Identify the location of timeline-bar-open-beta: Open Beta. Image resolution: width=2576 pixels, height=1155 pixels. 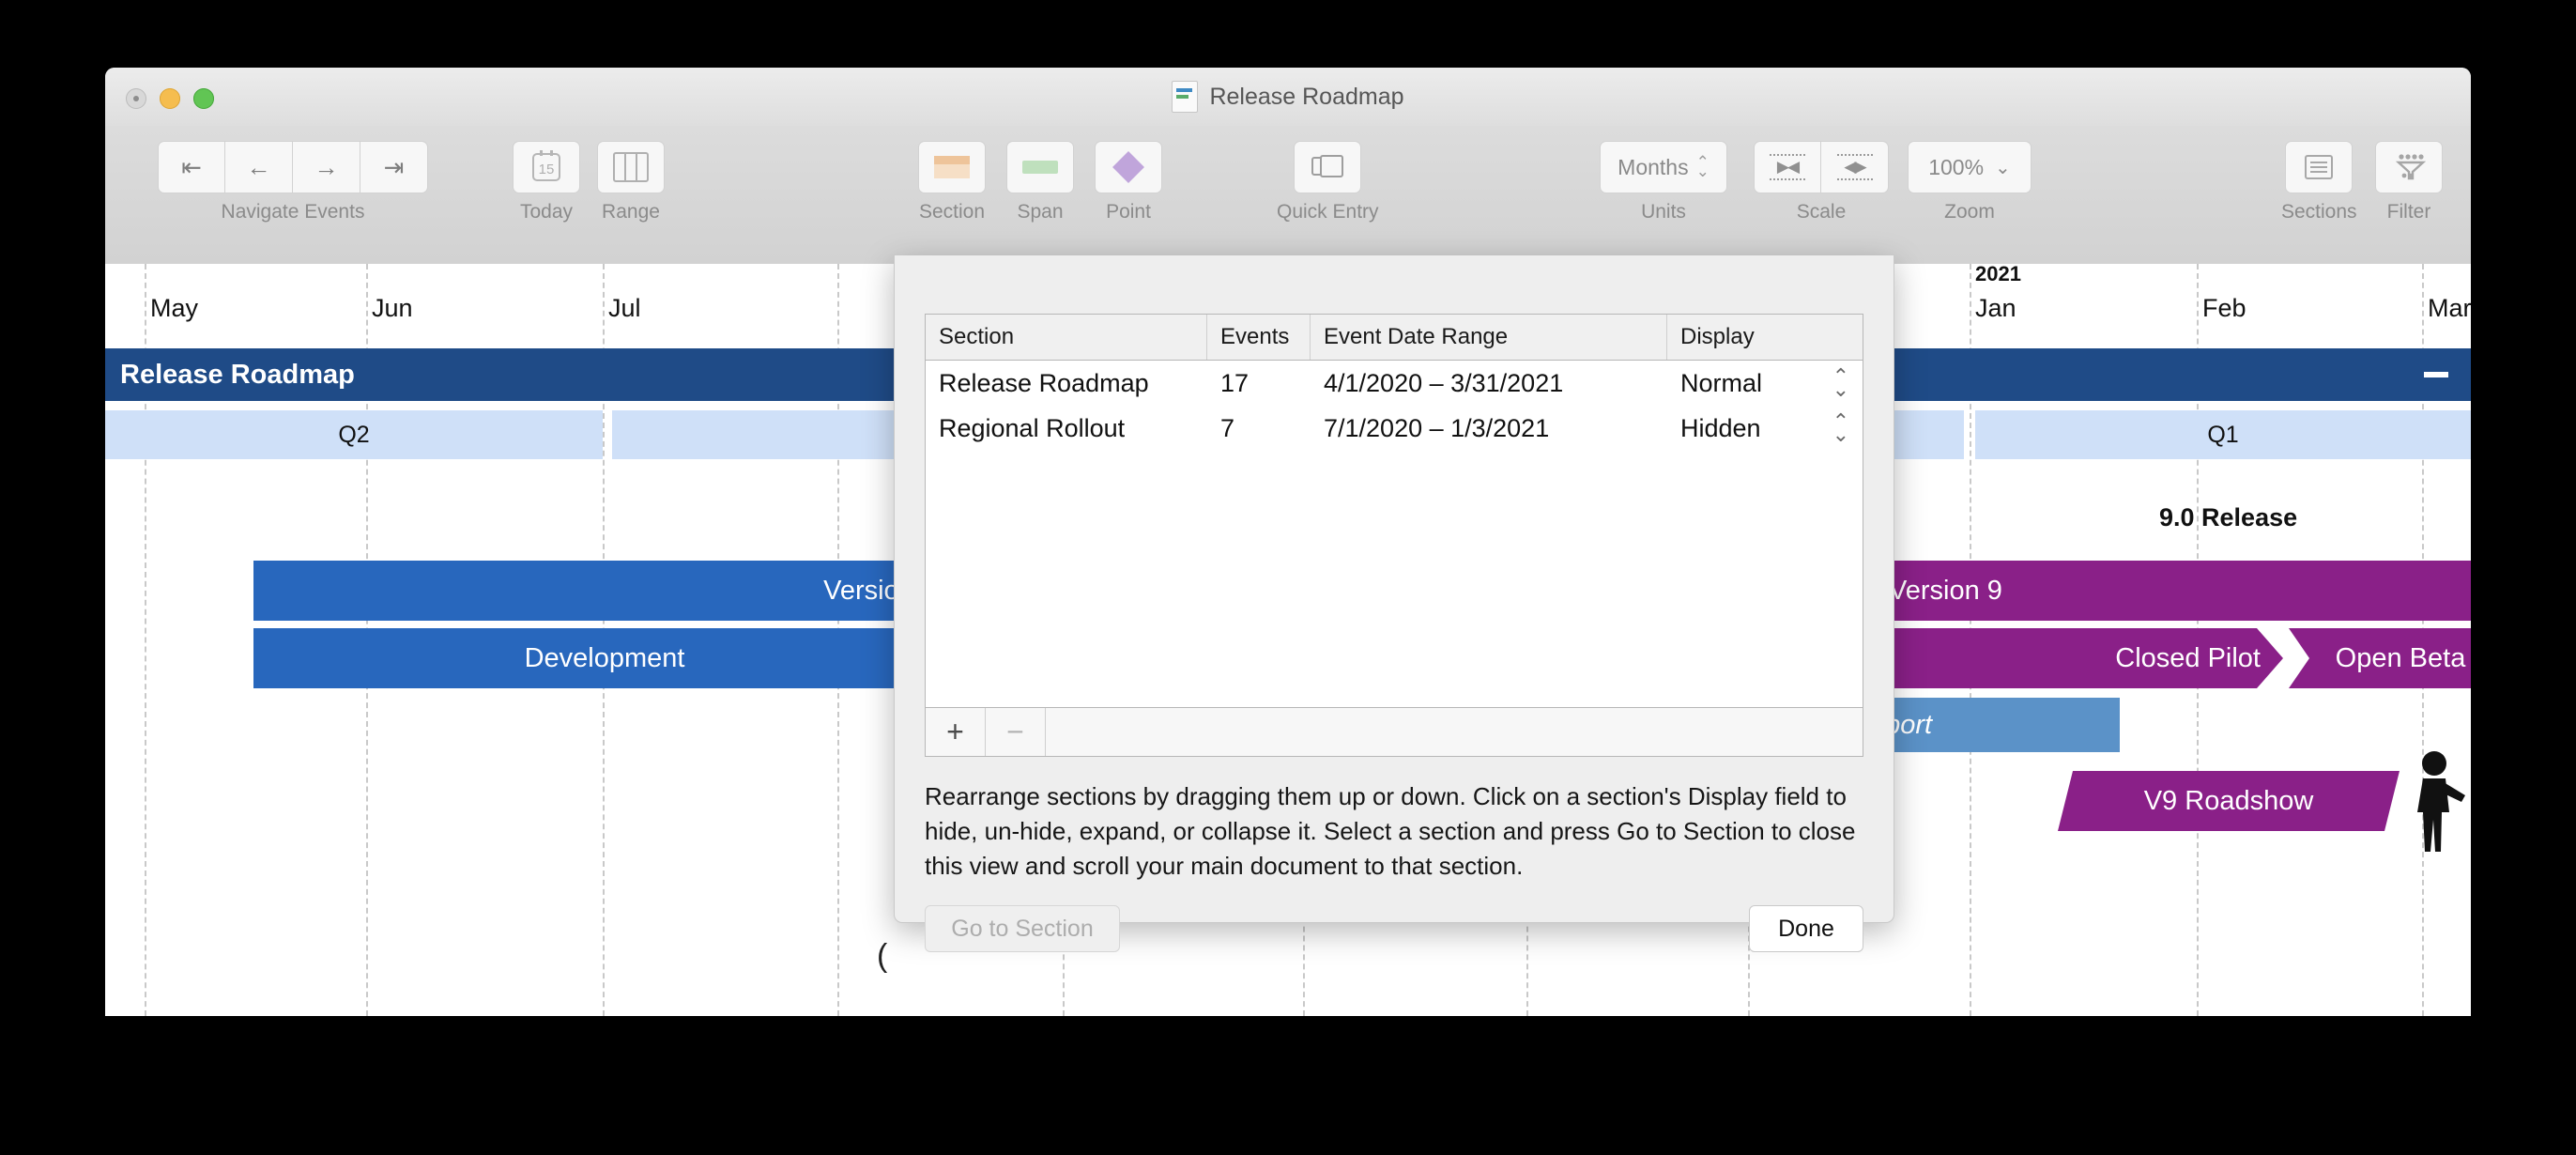
(2380, 658).